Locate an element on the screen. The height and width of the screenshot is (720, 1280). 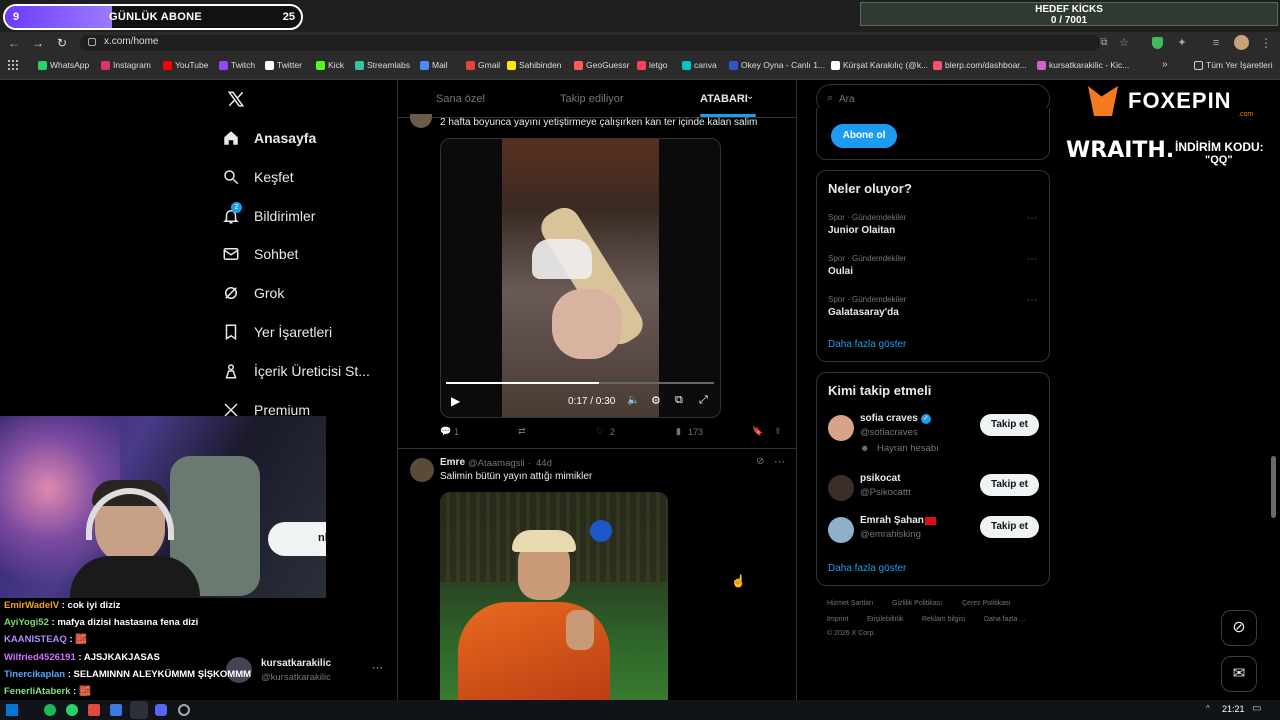
bookmark-whatsapp: WhatsApp is located at coordinates (63, 65).